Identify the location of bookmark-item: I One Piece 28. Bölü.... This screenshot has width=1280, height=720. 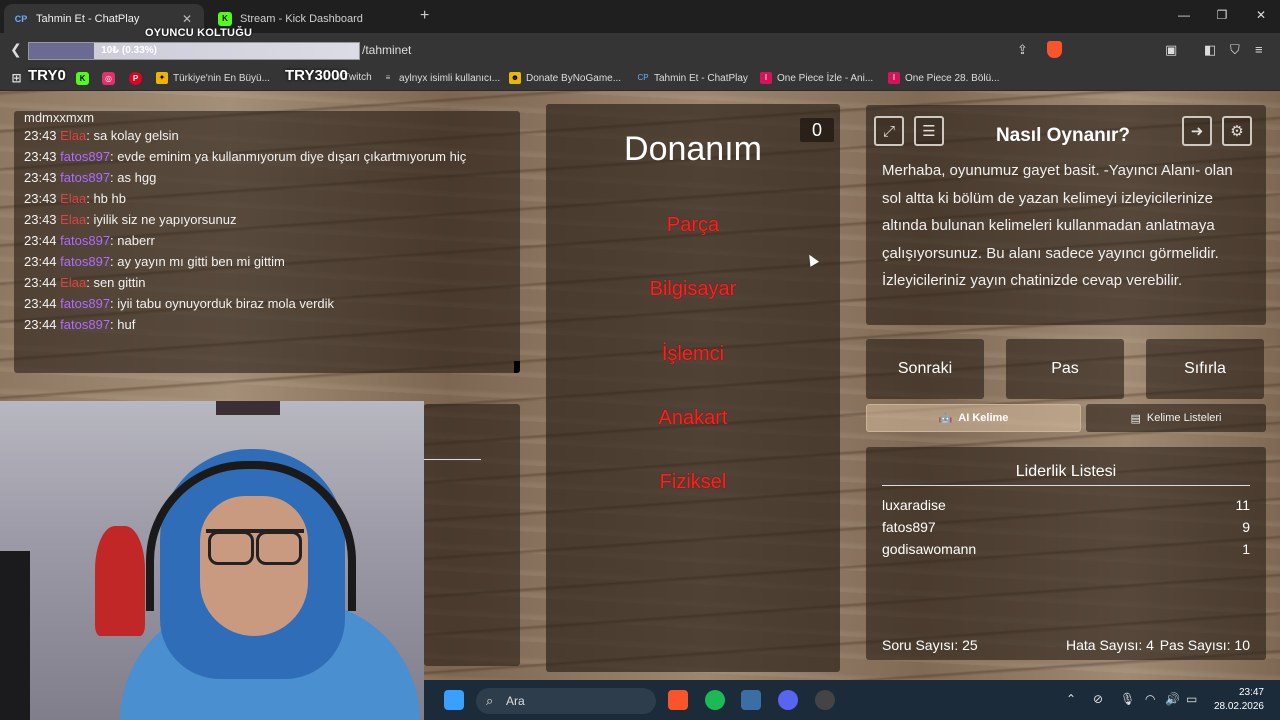
(944, 78).